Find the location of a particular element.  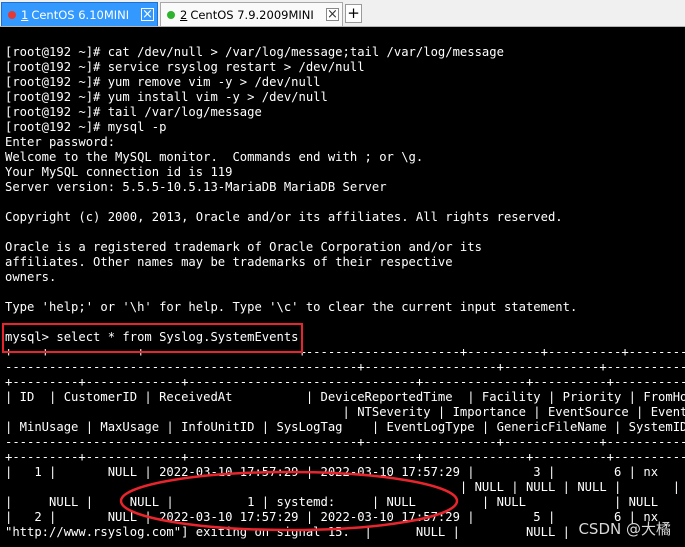

new-tab-button: + is located at coordinates (353, 13).